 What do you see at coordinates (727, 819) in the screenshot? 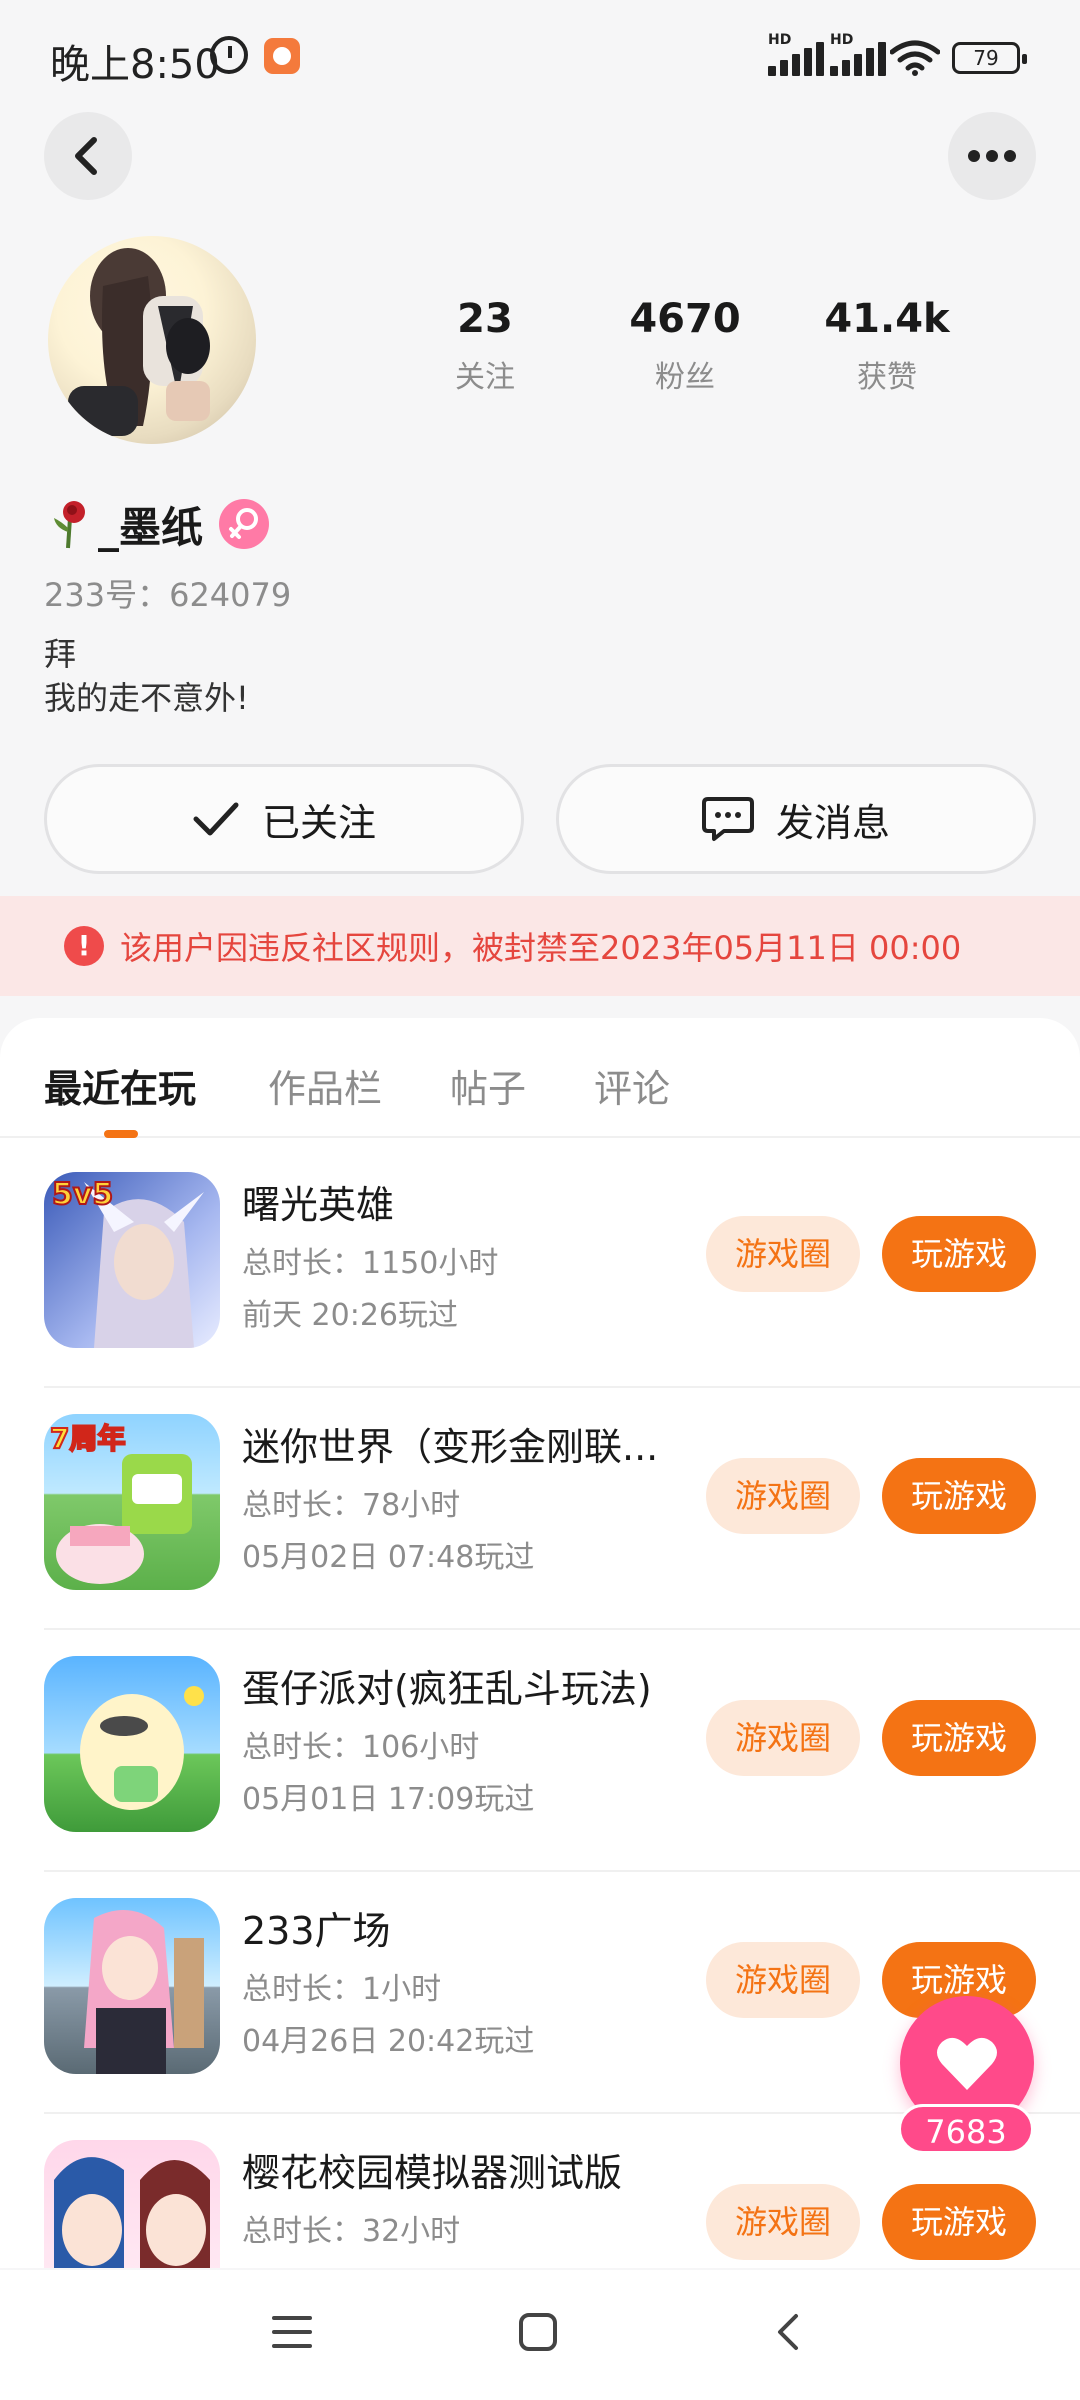
I see `message-bubble-icon` at bounding box center [727, 819].